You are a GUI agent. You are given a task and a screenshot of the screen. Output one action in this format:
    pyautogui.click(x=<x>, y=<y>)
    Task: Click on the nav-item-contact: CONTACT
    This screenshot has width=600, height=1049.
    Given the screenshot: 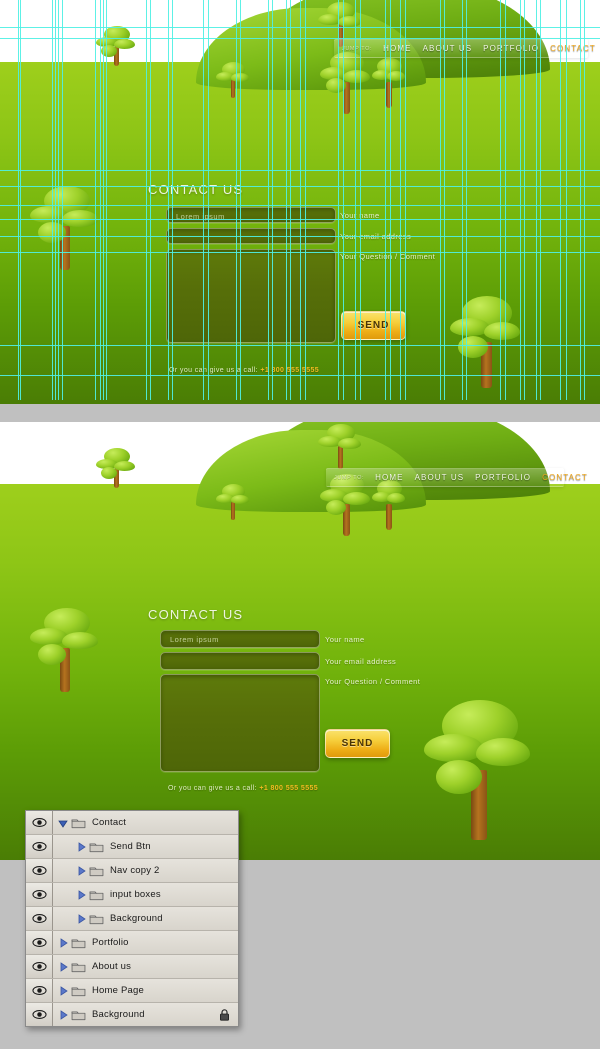 What is the action you would take?
    pyautogui.click(x=573, y=48)
    